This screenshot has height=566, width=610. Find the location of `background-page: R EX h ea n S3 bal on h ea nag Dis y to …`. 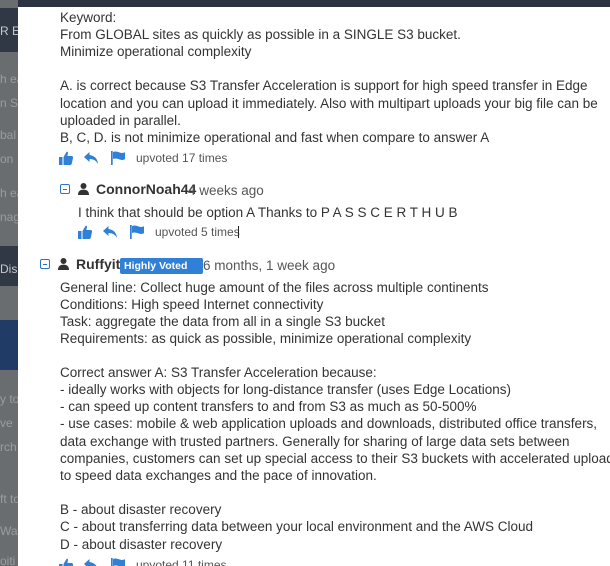

background-page: R EX h ea n S3 bal on h ea nag Dis y to … is located at coordinates (9, 283).